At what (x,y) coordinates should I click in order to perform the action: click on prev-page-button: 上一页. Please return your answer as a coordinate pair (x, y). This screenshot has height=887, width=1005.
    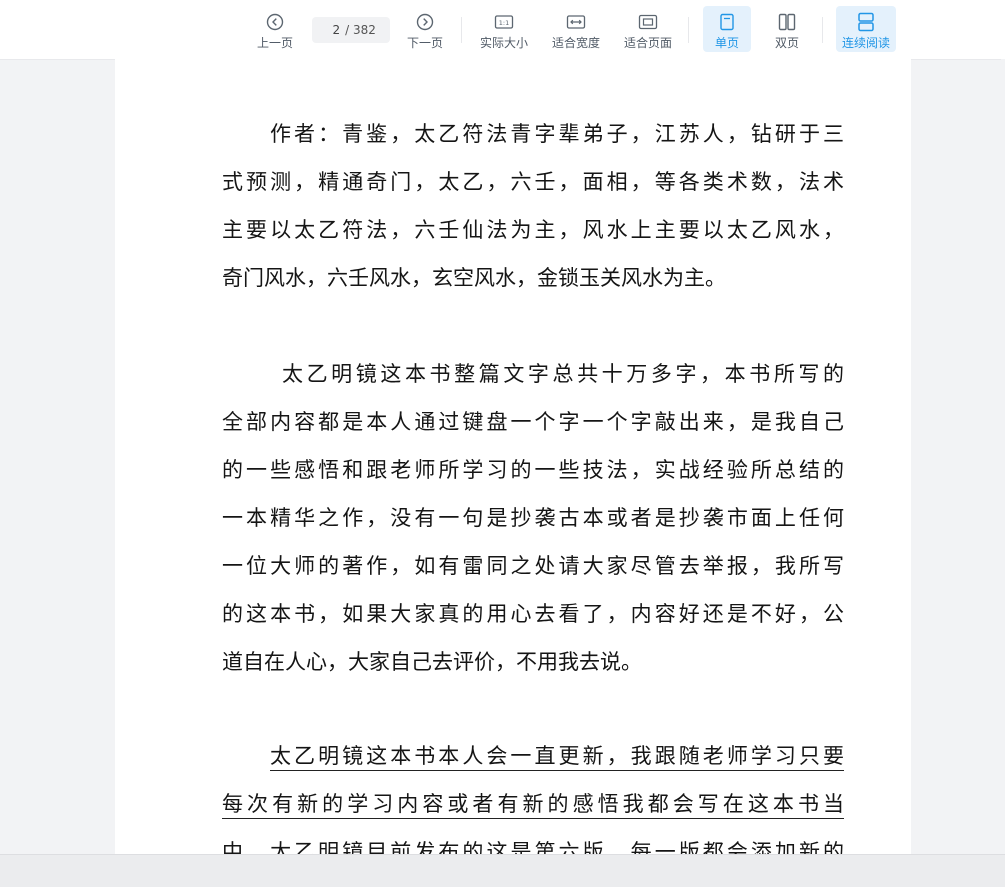
    Looking at the image, I should click on (275, 29).